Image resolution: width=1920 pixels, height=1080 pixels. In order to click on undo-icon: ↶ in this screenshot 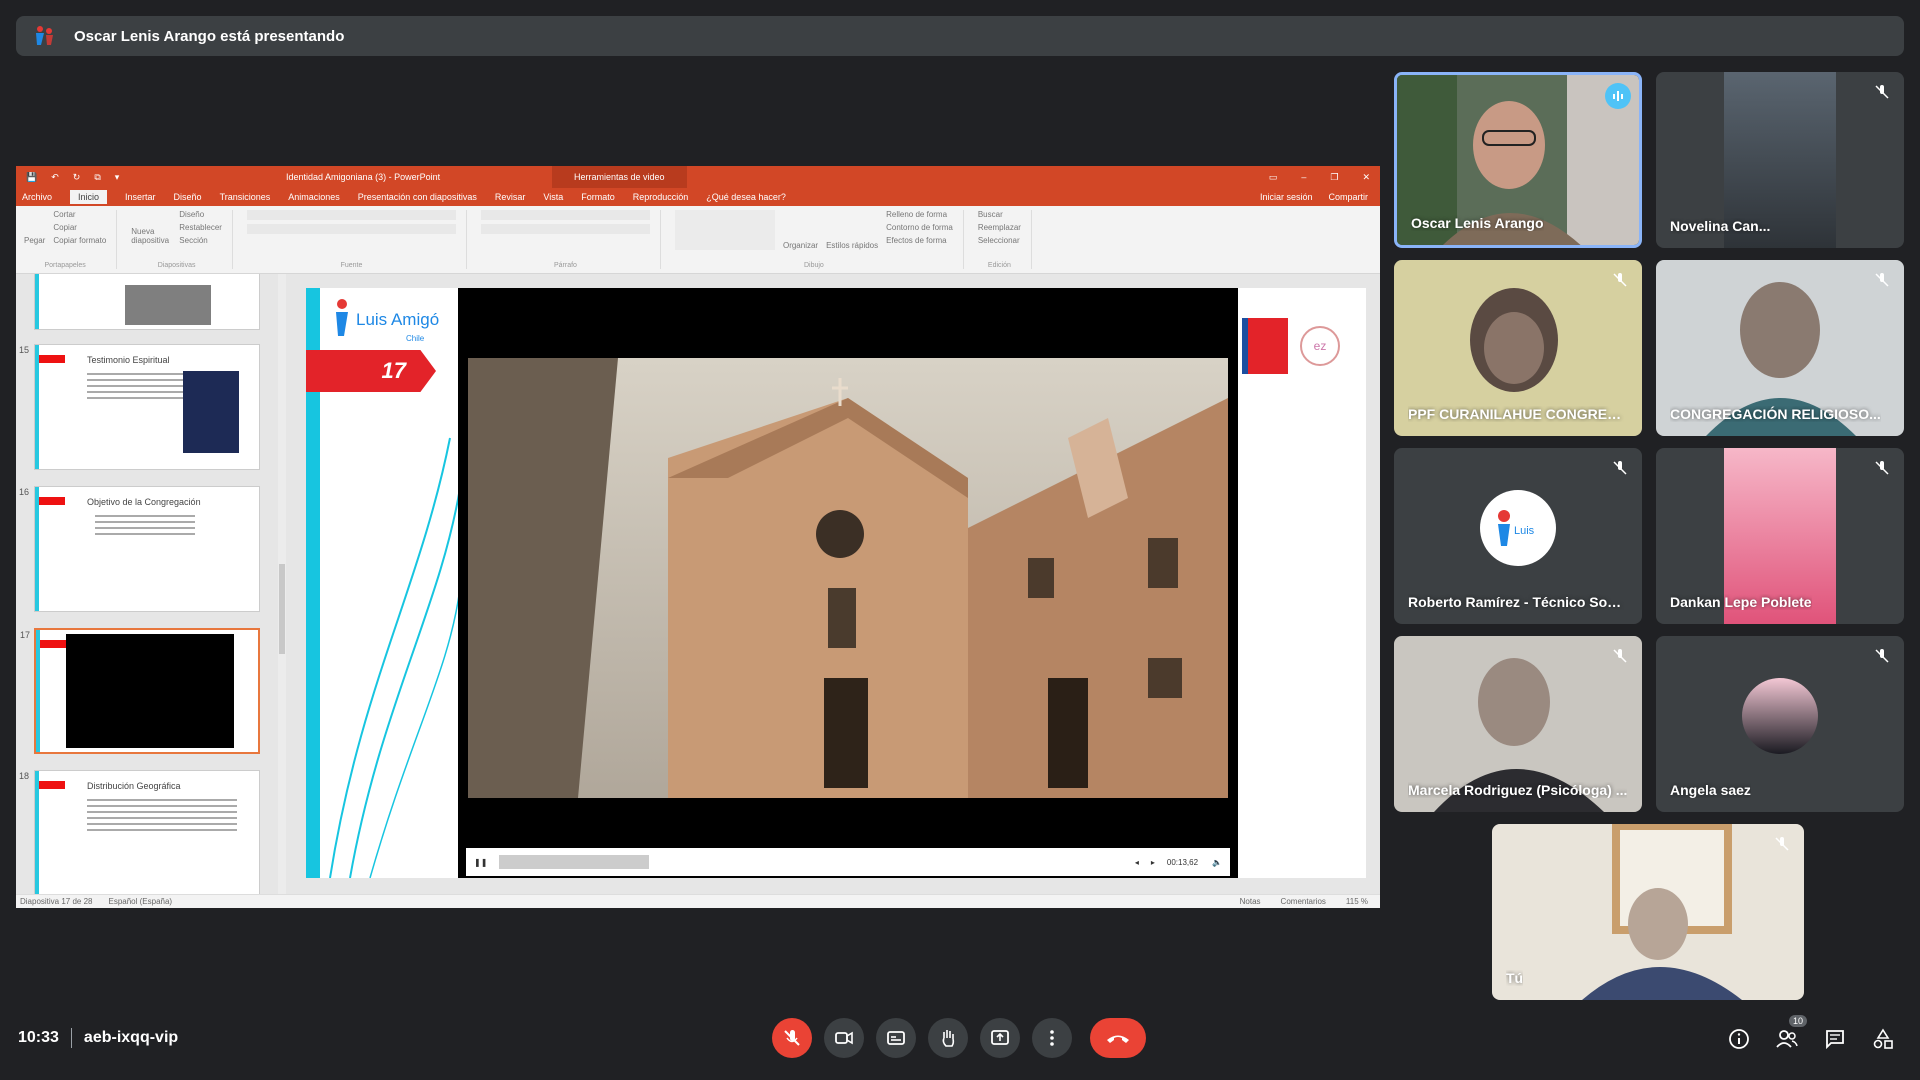, I will do `click(55, 177)`.